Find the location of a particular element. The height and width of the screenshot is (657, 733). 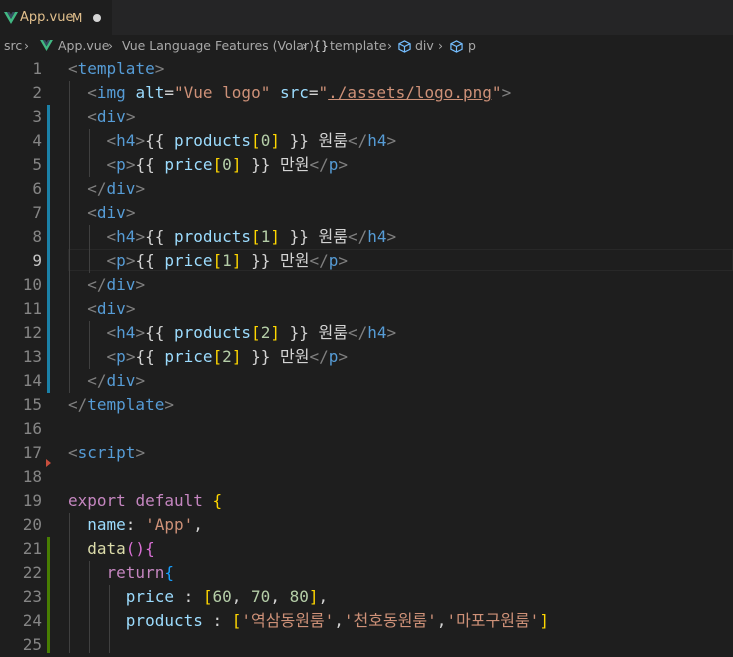

unsaved-dot-icon is located at coordinates (97, 18).